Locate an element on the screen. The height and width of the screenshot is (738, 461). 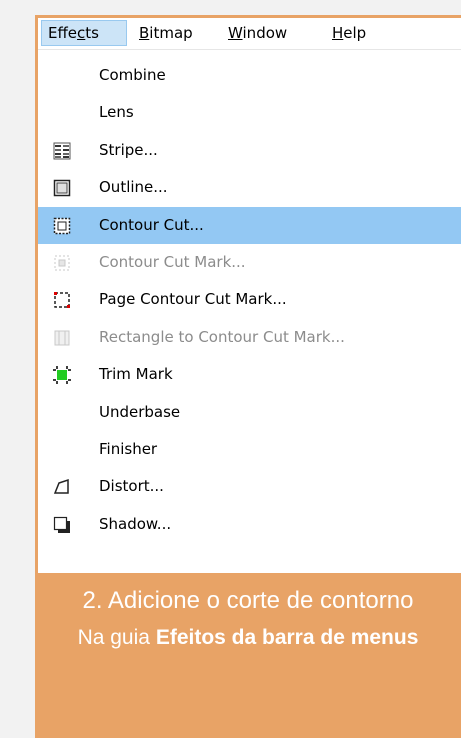
menu-item-label: Lens is located at coordinates (116, 112).